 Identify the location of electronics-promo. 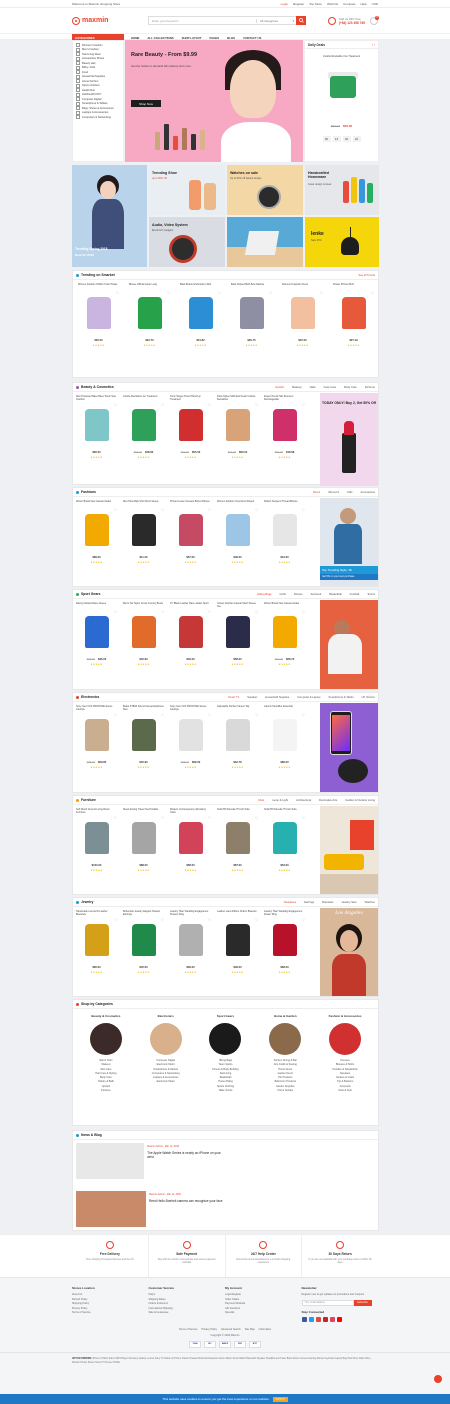
(349, 747).